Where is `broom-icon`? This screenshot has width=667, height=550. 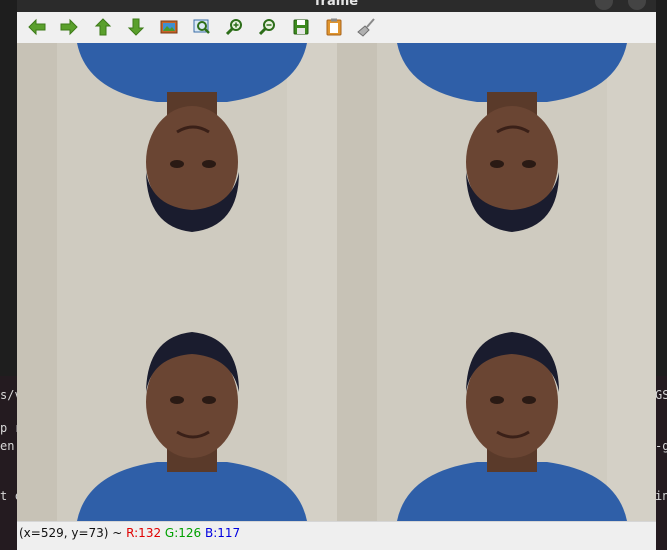 broom-icon is located at coordinates (366, 27).